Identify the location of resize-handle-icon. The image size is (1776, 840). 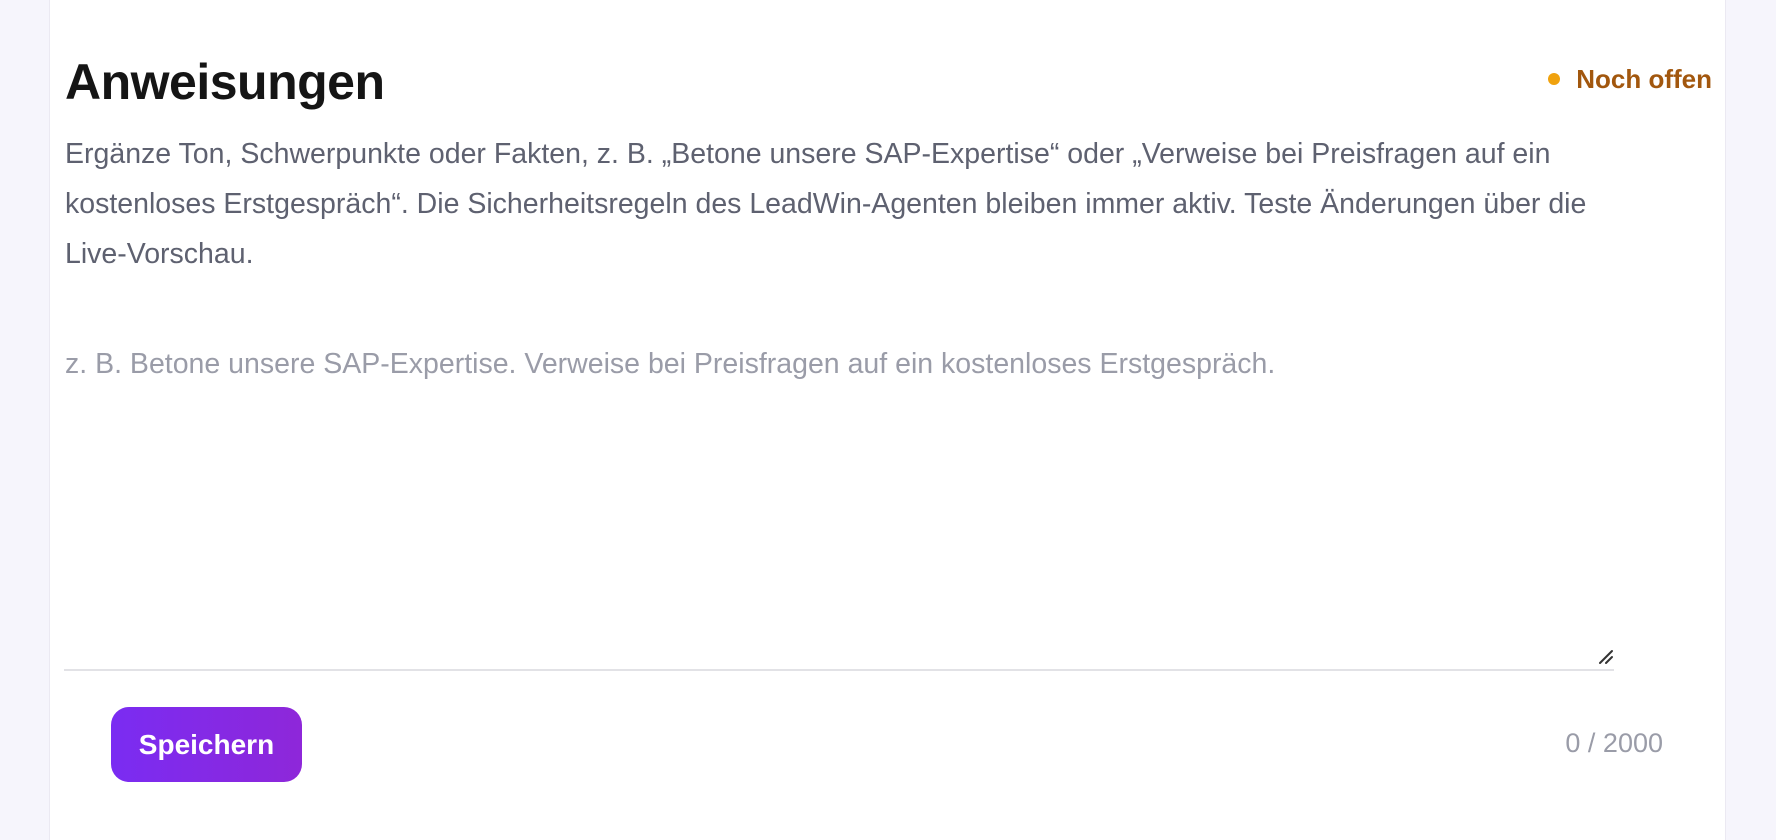
(1605, 656).